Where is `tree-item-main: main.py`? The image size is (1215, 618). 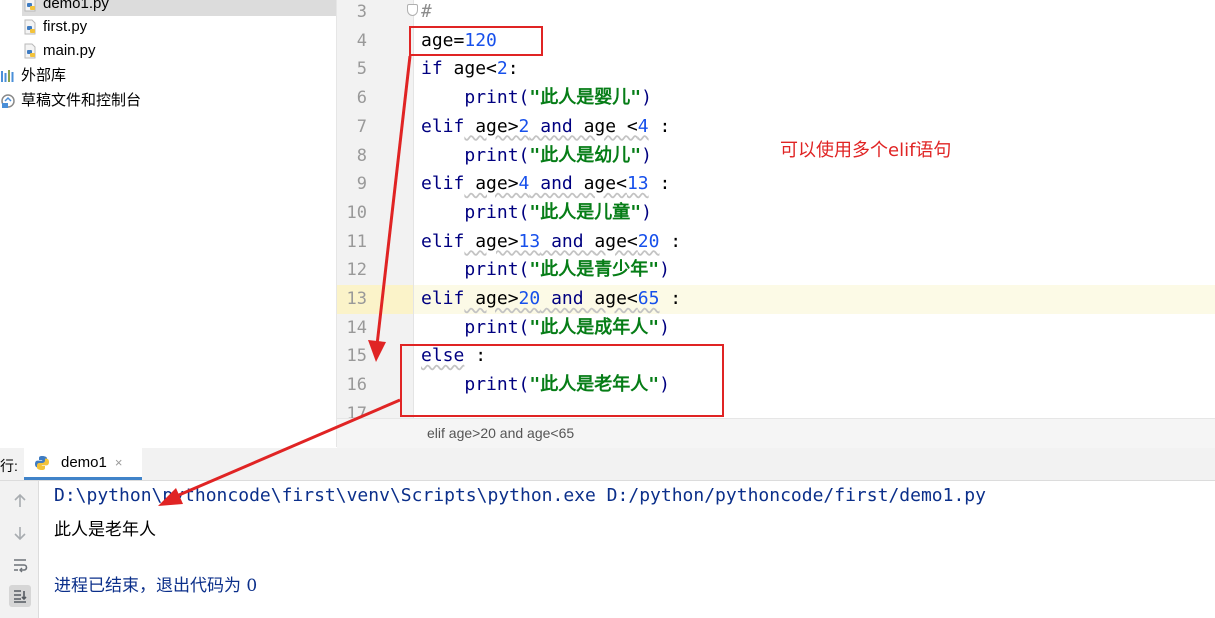
tree-item-main: main.py is located at coordinates (59, 51).